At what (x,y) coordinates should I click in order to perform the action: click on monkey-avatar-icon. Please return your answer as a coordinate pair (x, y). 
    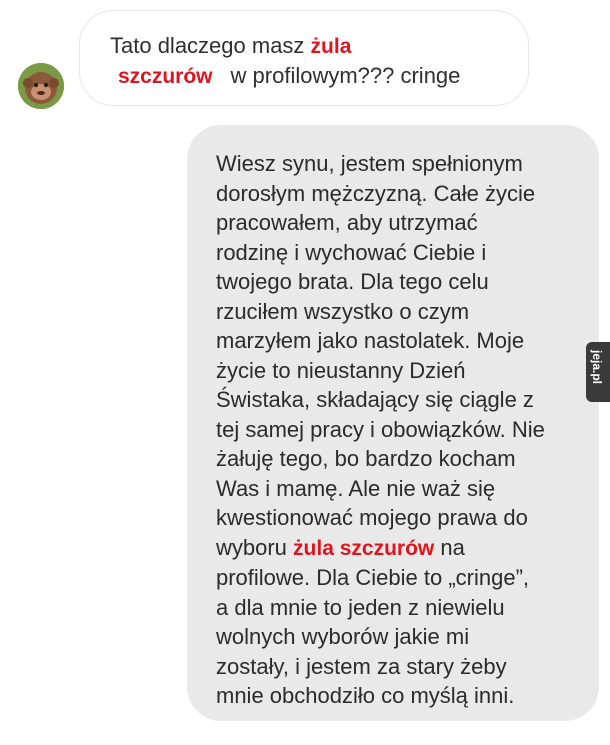
    Looking at the image, I should click on (41, 86).